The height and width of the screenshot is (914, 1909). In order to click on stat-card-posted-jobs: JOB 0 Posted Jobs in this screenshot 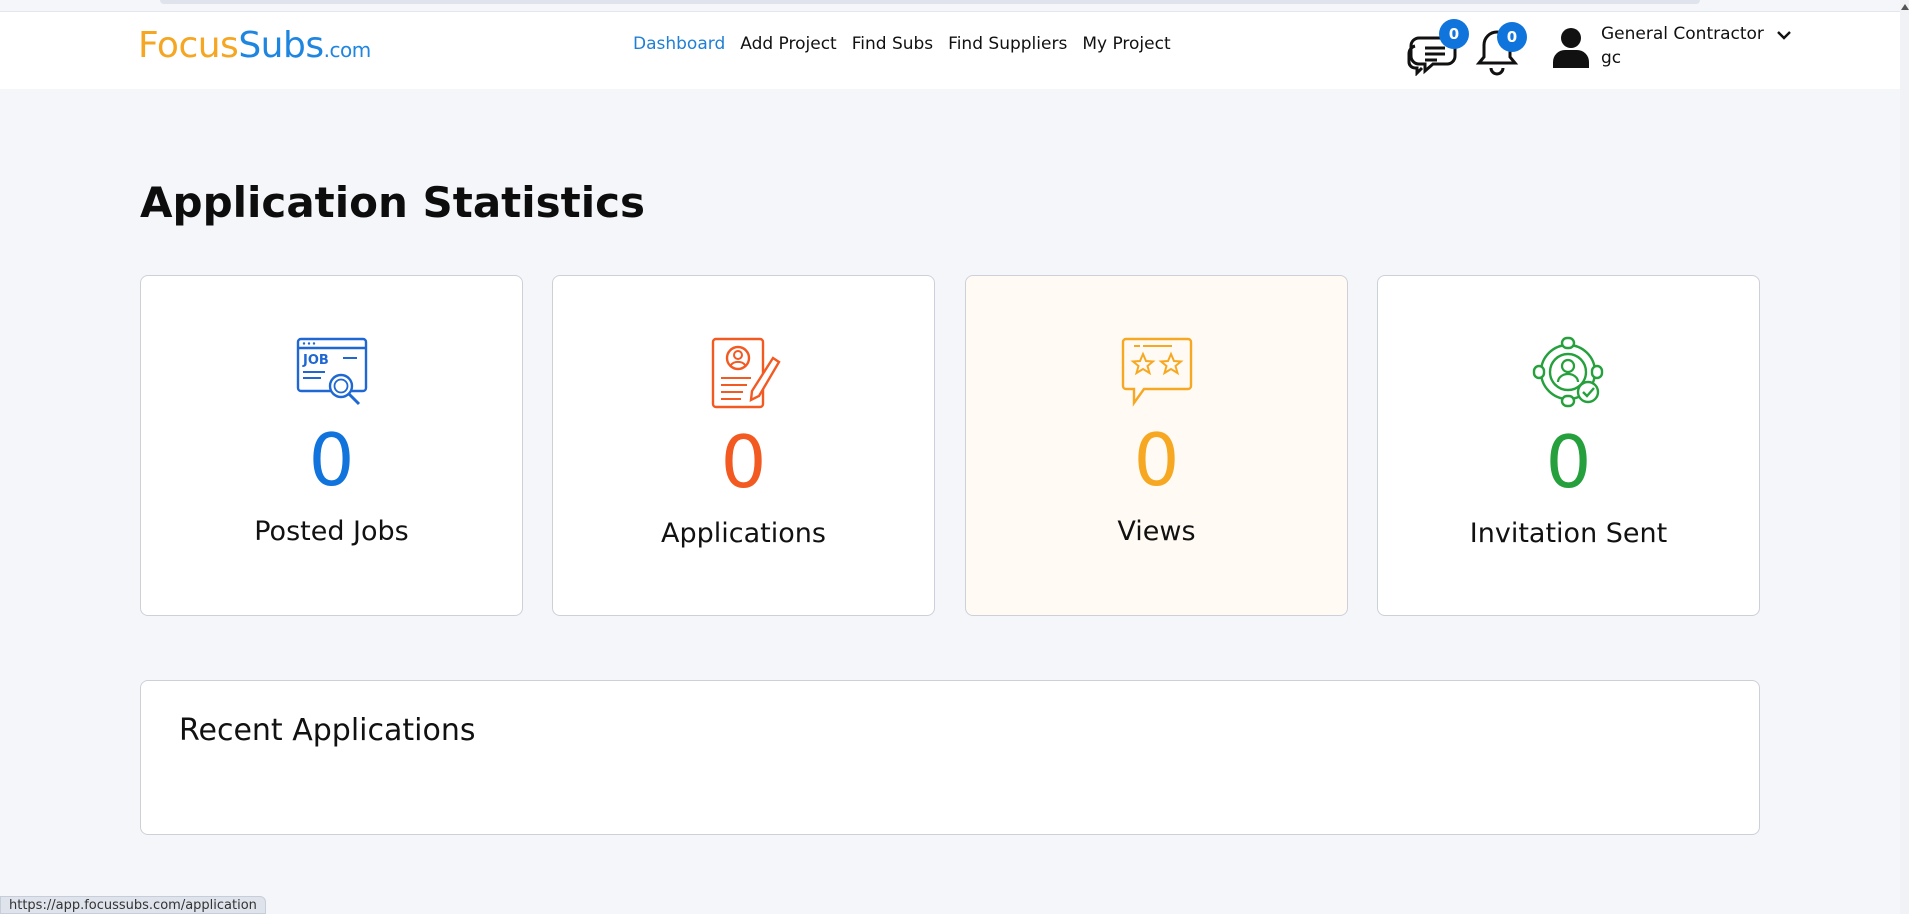, I will do `click(331, 445)`.